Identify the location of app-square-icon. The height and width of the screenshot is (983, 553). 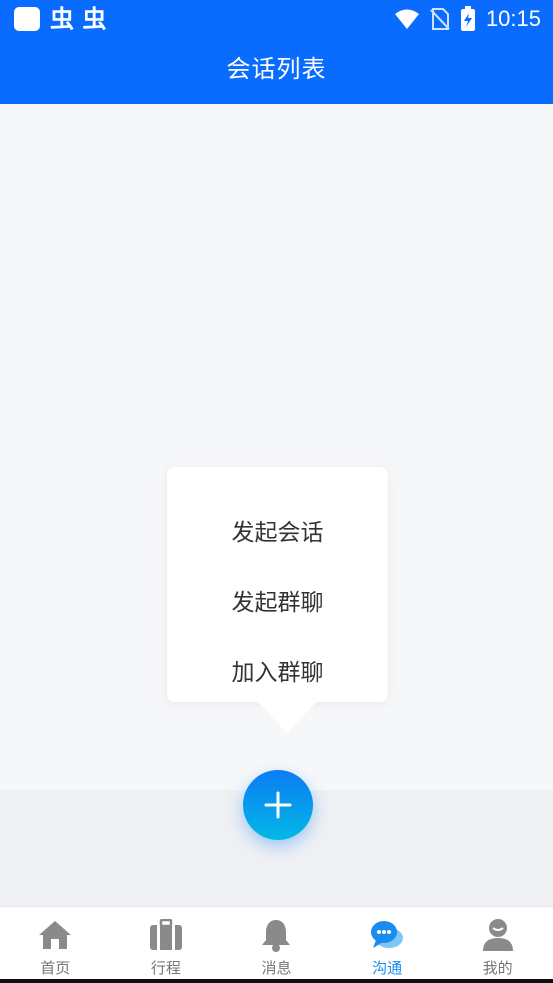
(27, 19).